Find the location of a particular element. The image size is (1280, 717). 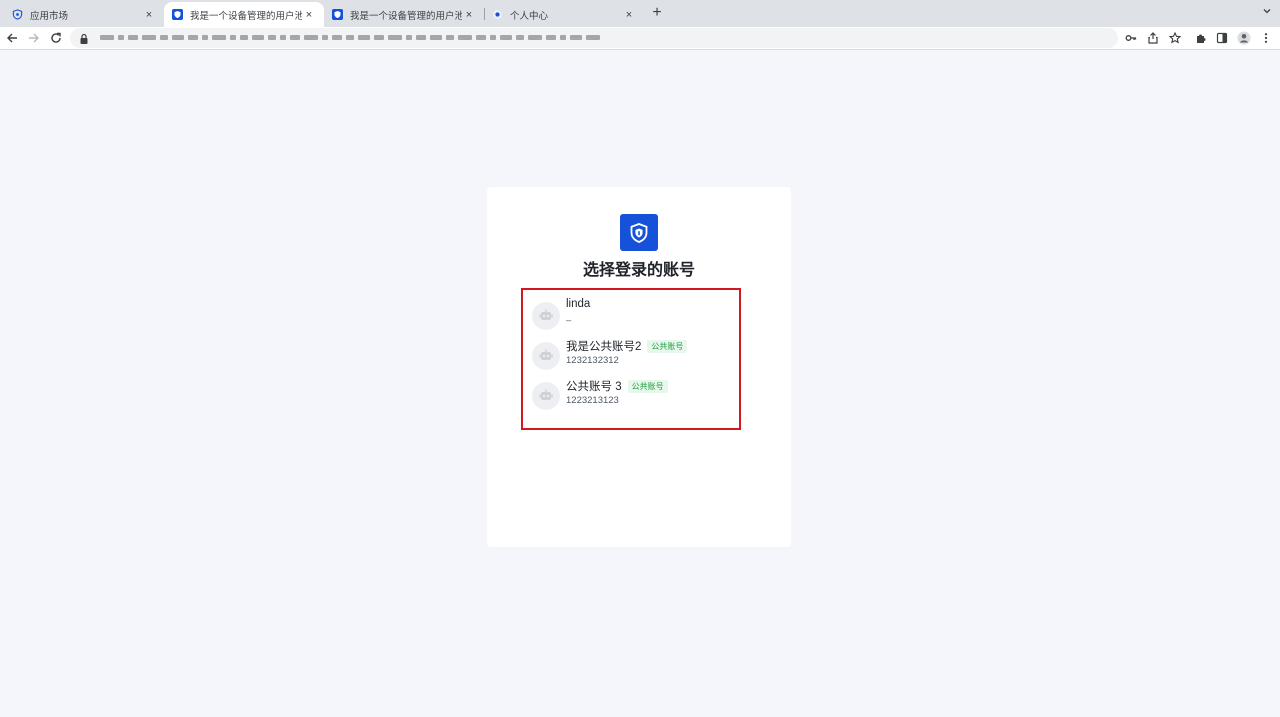

account-name-text: 我是公共账号2 is located at coordinates (604, 347).